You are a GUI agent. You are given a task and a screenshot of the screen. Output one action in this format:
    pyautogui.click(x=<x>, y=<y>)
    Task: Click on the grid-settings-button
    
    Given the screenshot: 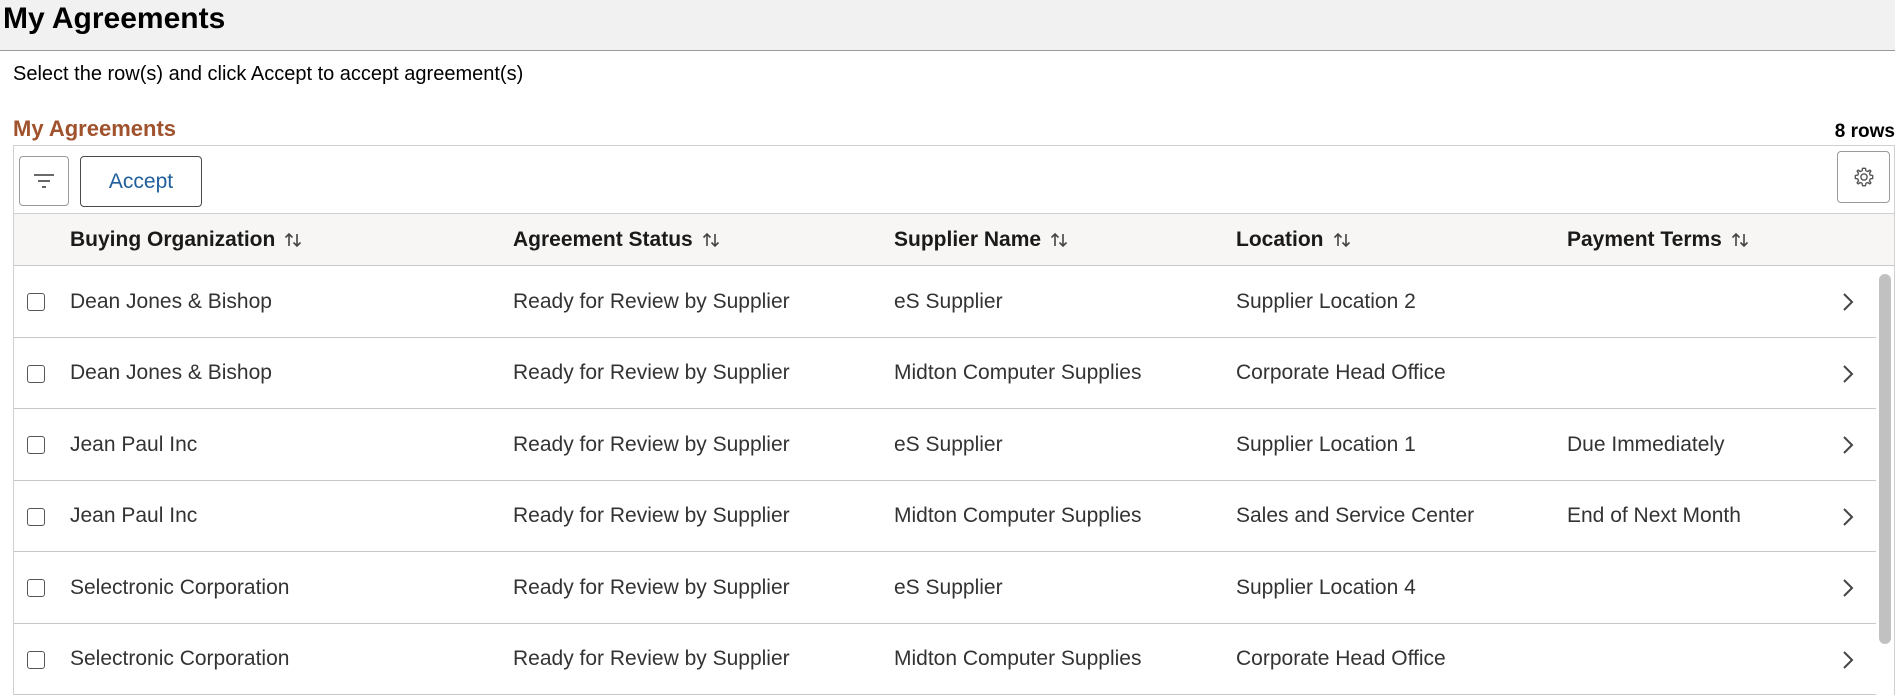 What is the action you would take?
    pyautogui.click(x=1863, y=177)
    